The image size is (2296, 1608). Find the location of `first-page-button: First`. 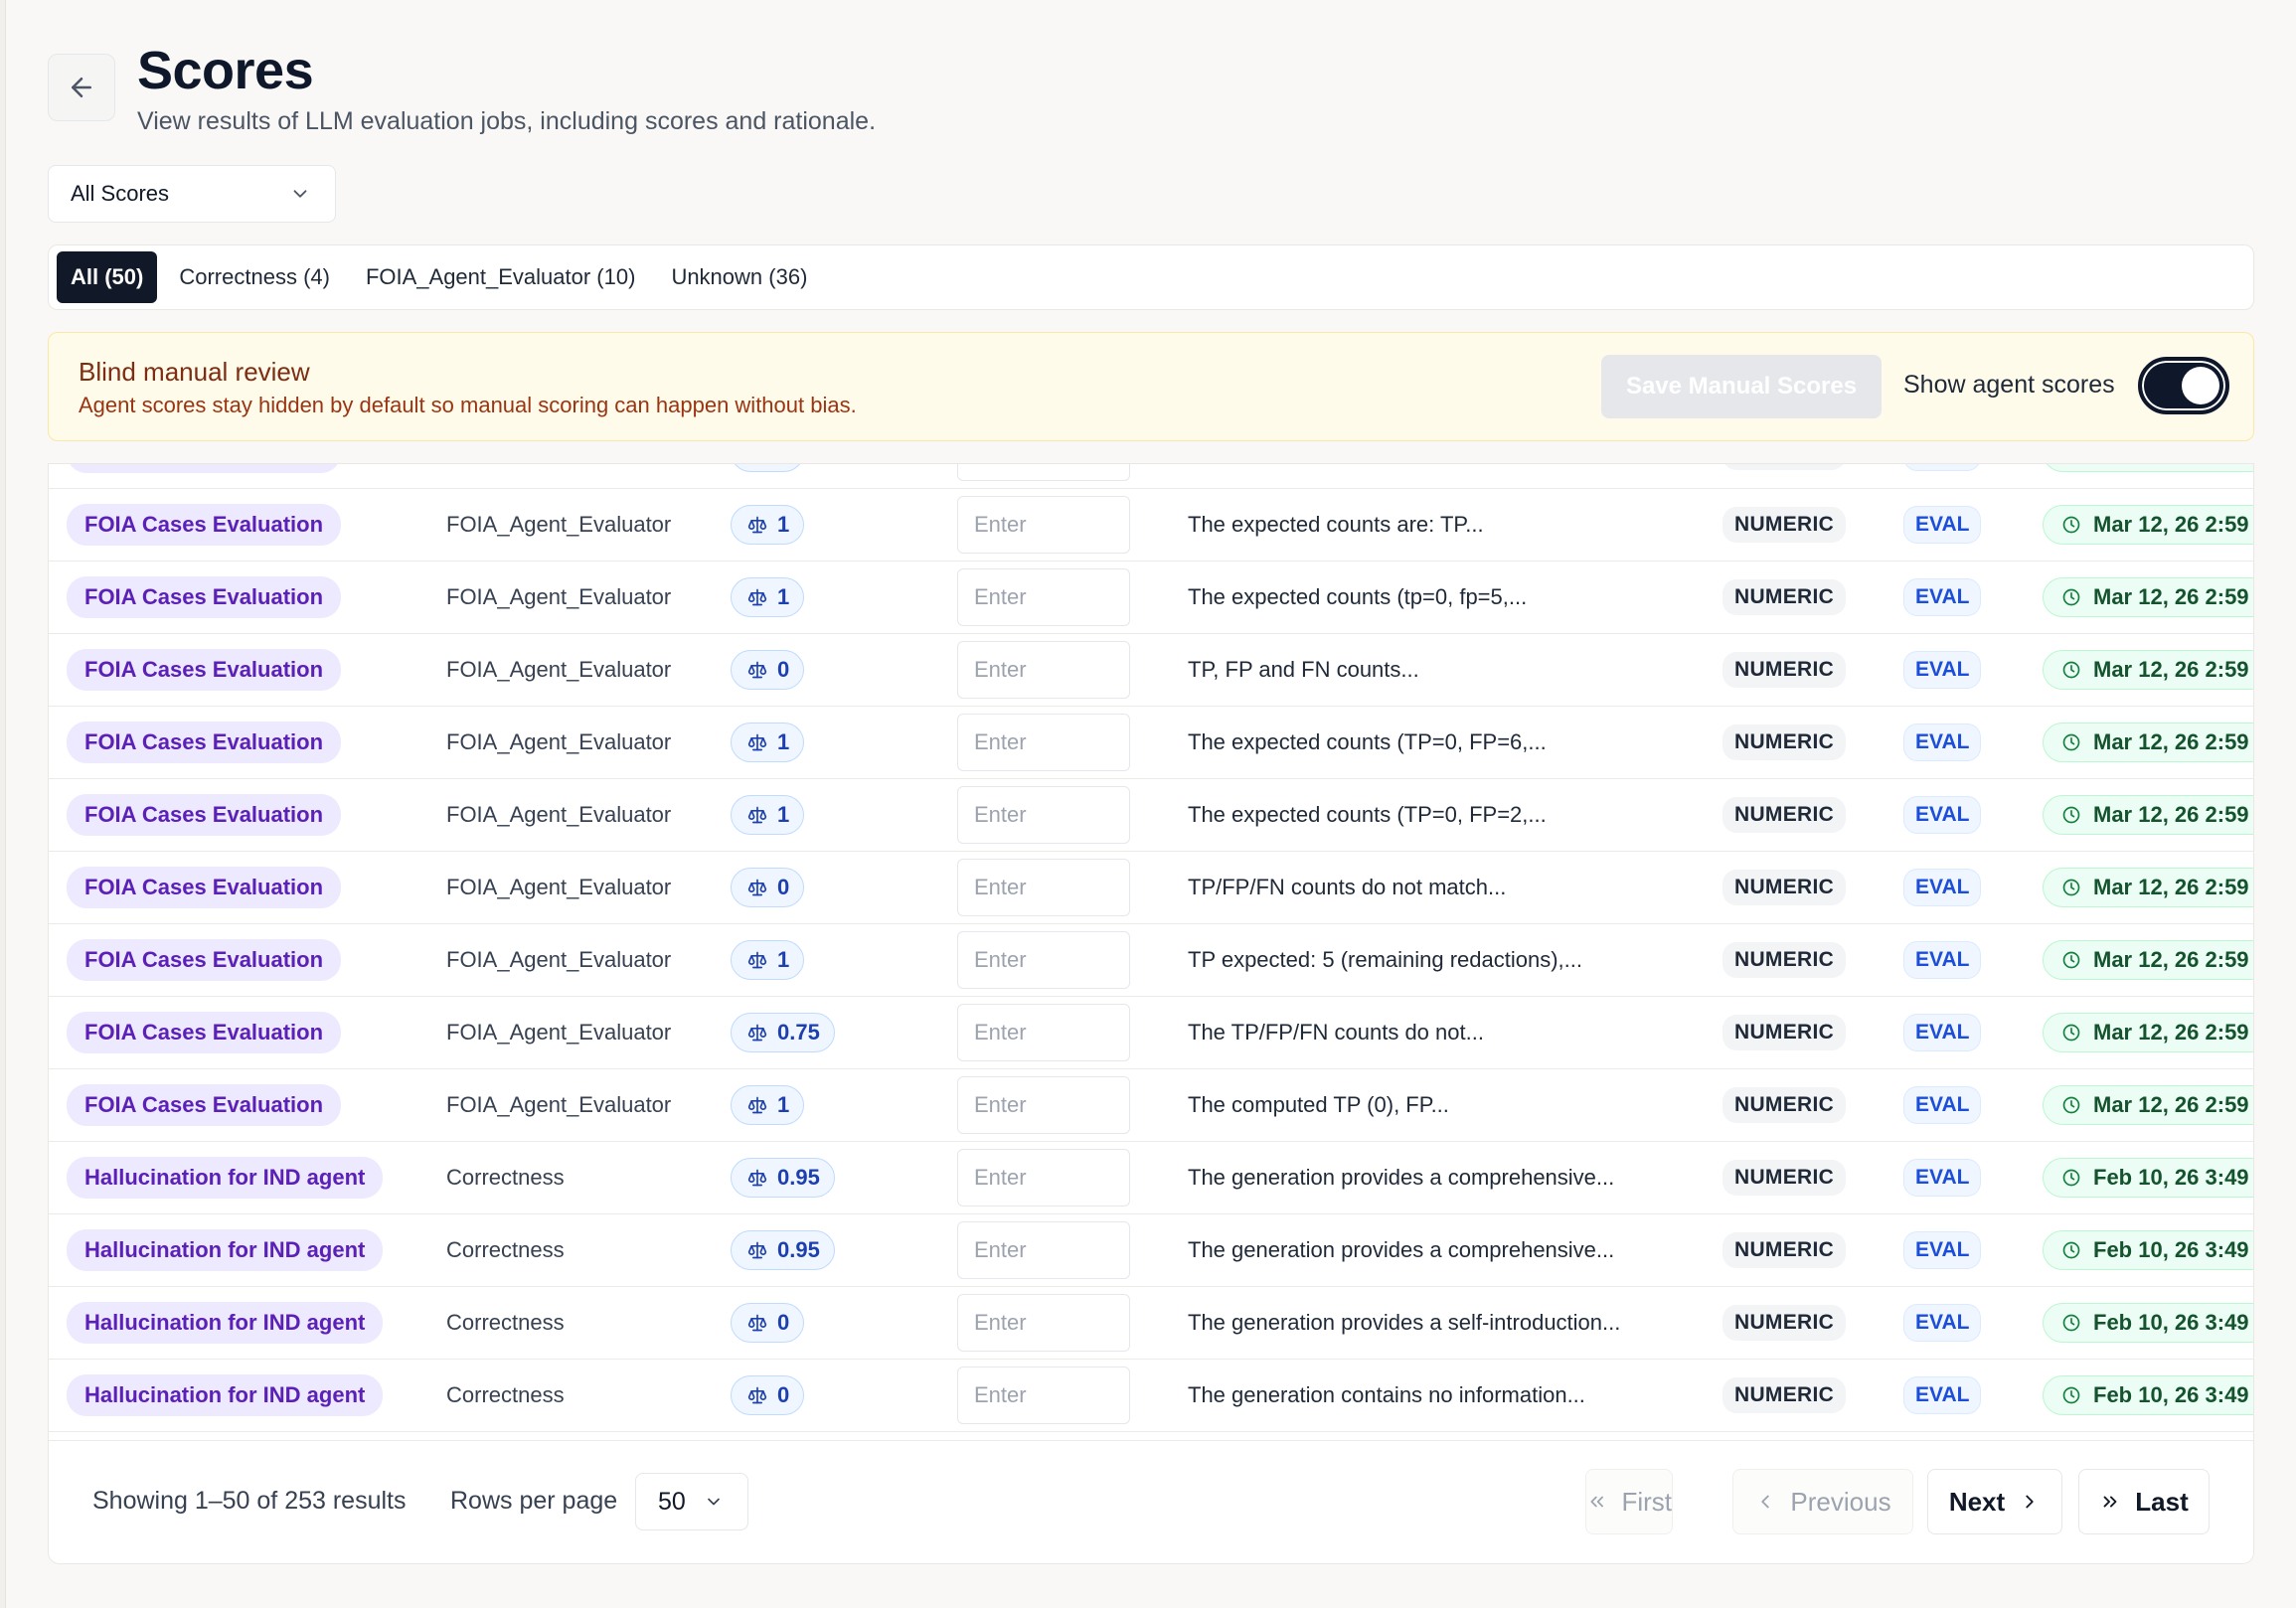

first-page-button: First is located at coordinates (1629, 1502).